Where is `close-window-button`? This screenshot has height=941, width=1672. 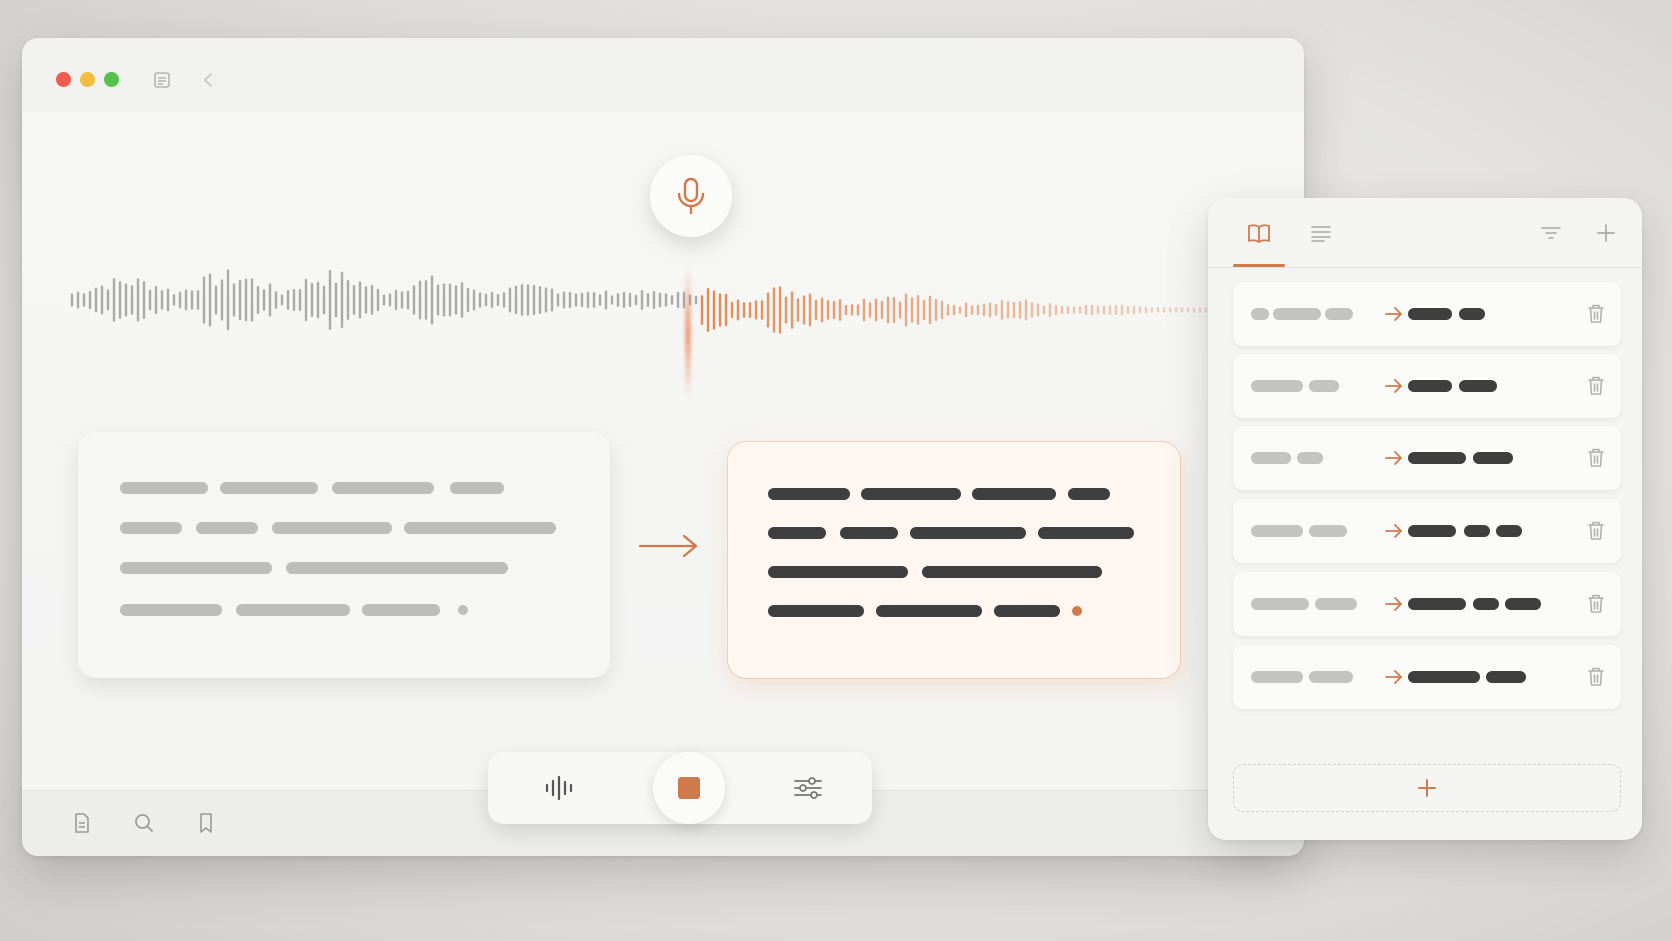 close-window-button is located at coordinates (63, 79).